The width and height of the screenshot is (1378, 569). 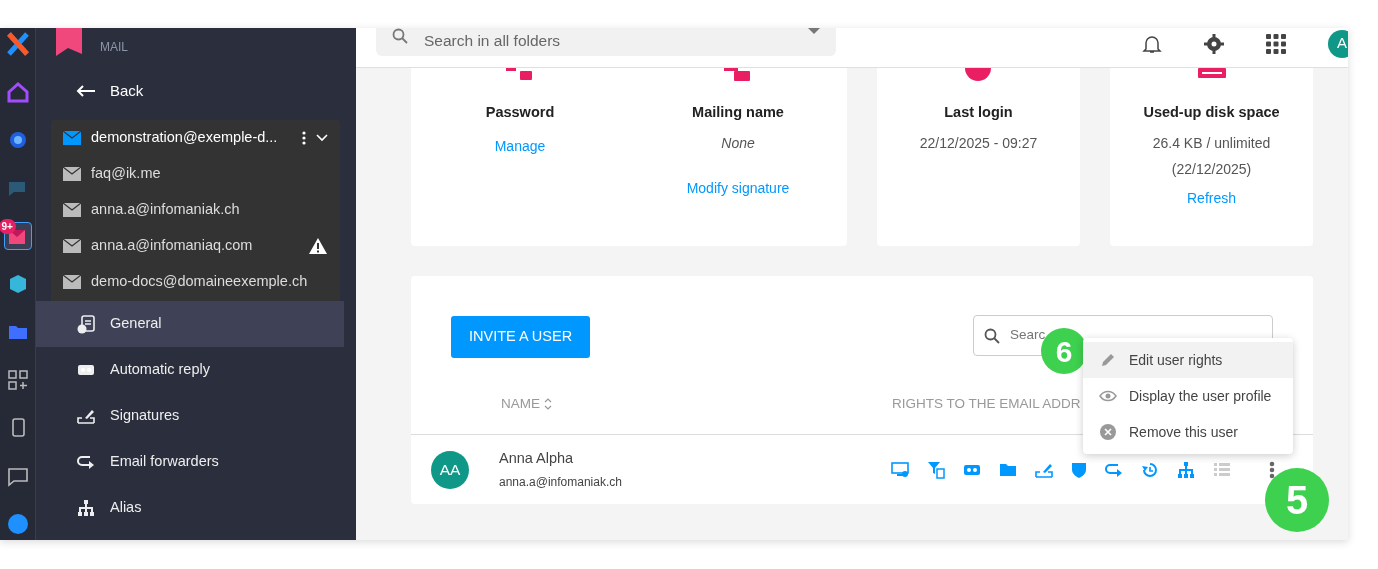 I want to click on info-value: 22/12/2025 - 09:27, so click(x=978, y=143).